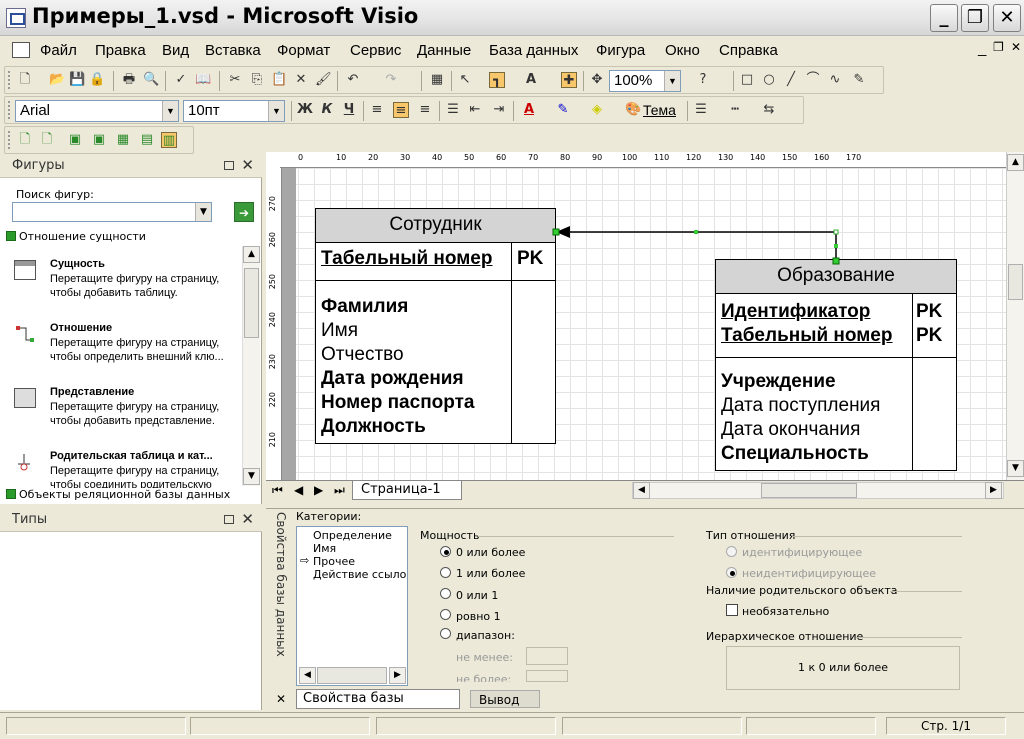 Image resolution: width=1024 pixels, height=739 pixels. Describe the element at coordinates (120, 50) in the screenshot. I see `menu-edit: Правка` at that location.